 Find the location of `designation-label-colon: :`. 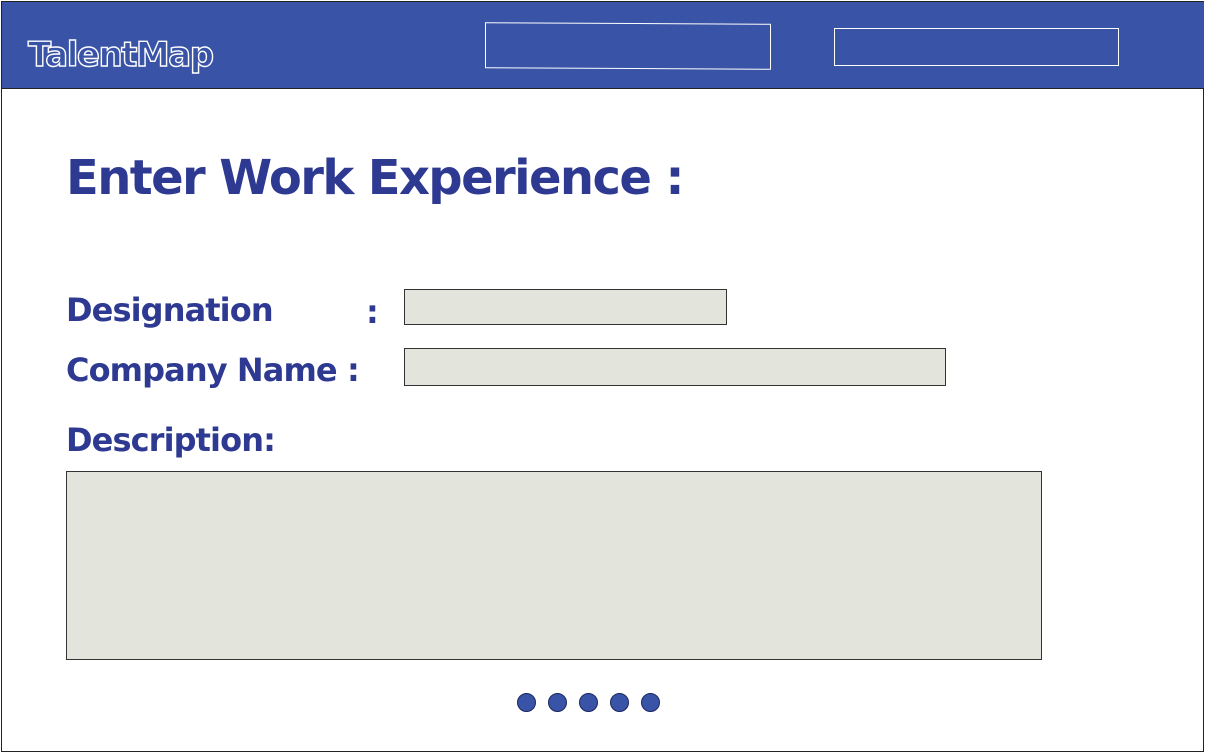

designation-label-colon: : is located at coordinates (372, 312).